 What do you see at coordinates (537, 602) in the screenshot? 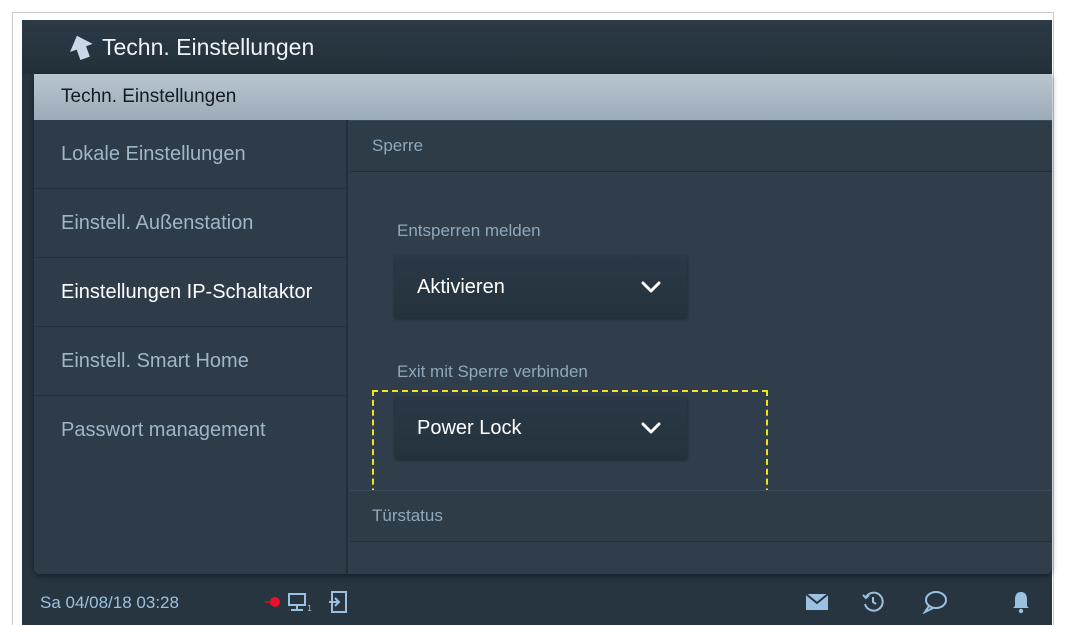
I see `status-bar: Sa 04/08/18 03:28 1` at bounding box center [537, 602].